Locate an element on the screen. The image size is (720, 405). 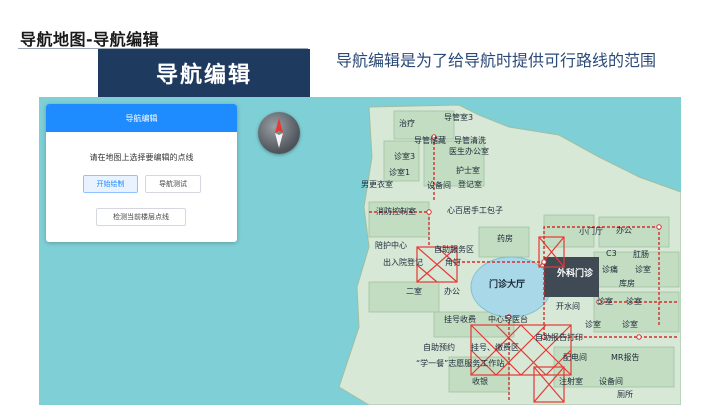
map-label: MR报告 is located at coordinates (625, 357).